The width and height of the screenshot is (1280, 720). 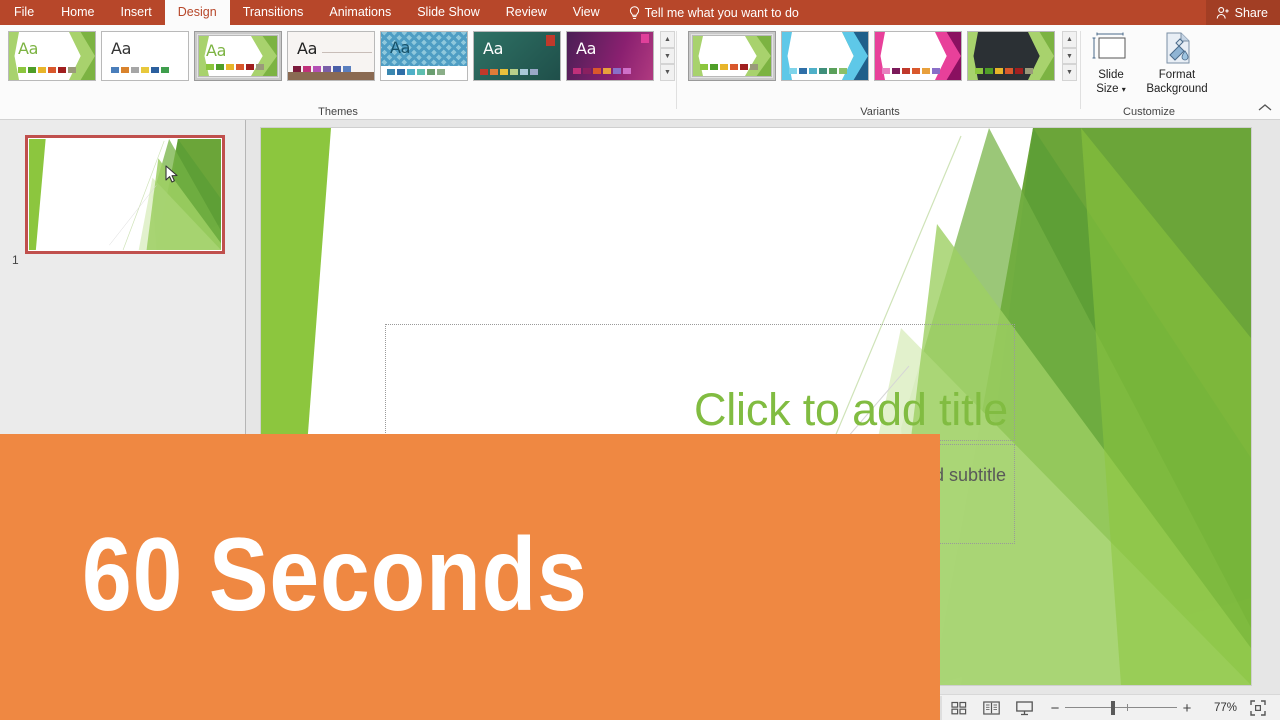 I want to click on tab-home: Home, so click(x=77, y=12).